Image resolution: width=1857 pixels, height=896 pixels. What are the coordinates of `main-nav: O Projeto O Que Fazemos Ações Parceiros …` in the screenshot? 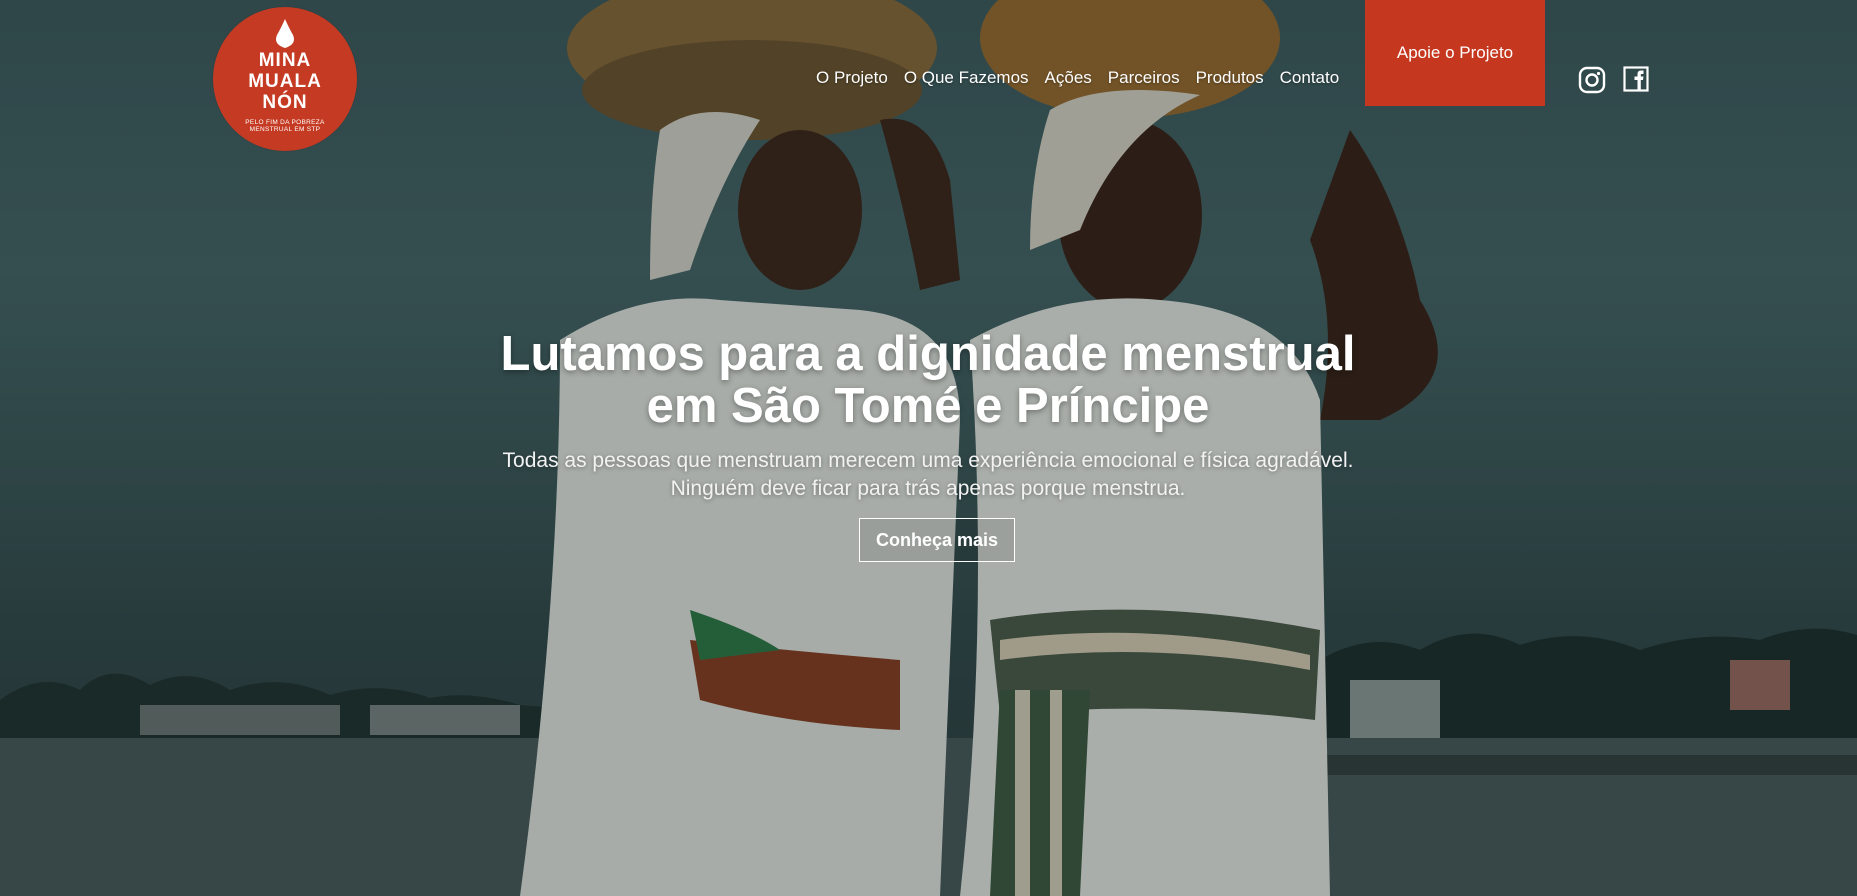 It's located at (1085, 78).